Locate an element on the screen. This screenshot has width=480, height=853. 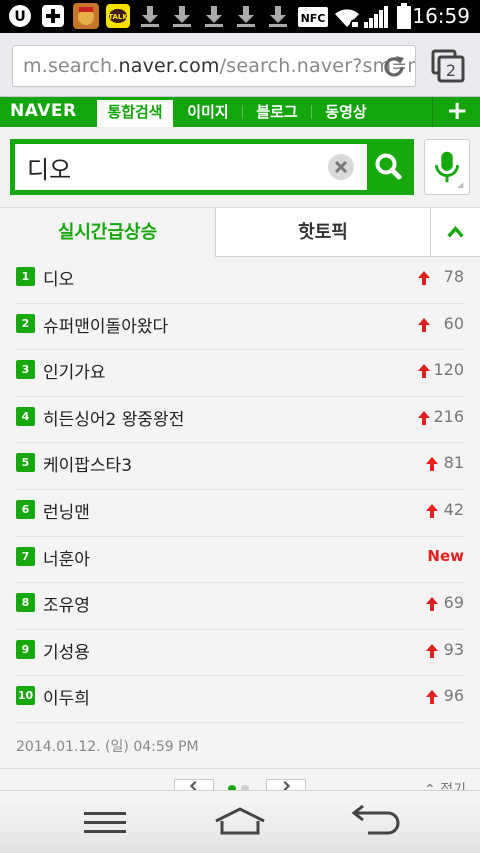
tabs-icon: 2 is located at coordinates (448, 66).